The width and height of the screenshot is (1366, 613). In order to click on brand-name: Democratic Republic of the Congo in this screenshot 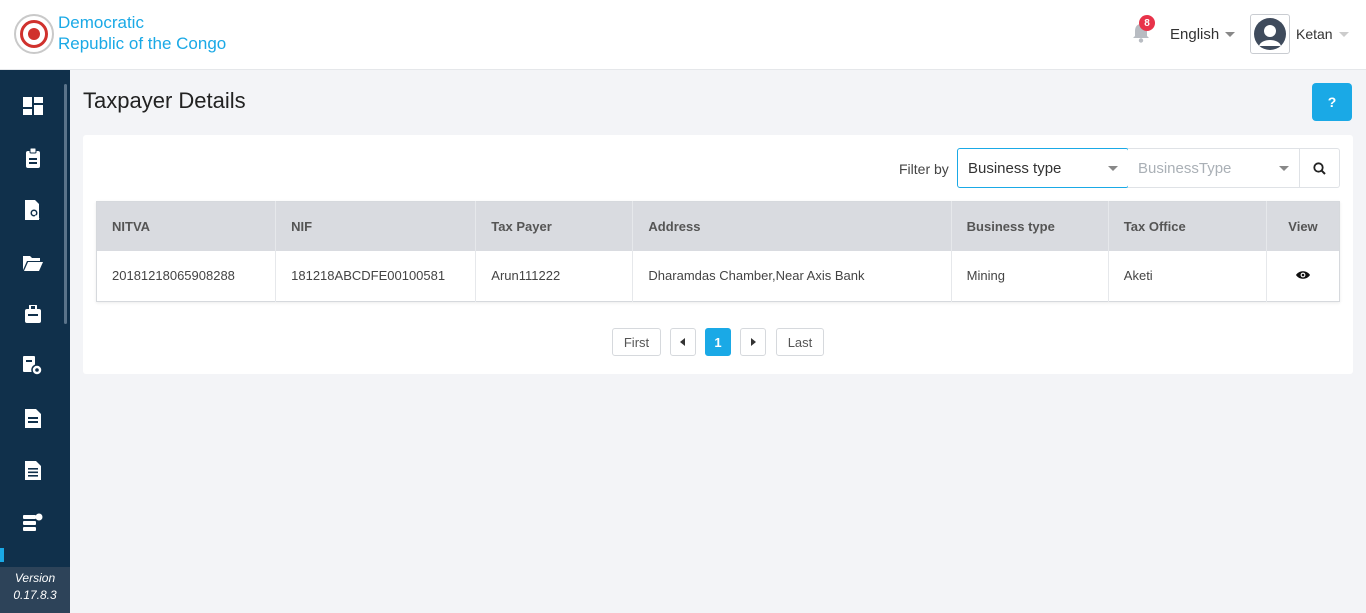, I will do `click(142, 33)`.